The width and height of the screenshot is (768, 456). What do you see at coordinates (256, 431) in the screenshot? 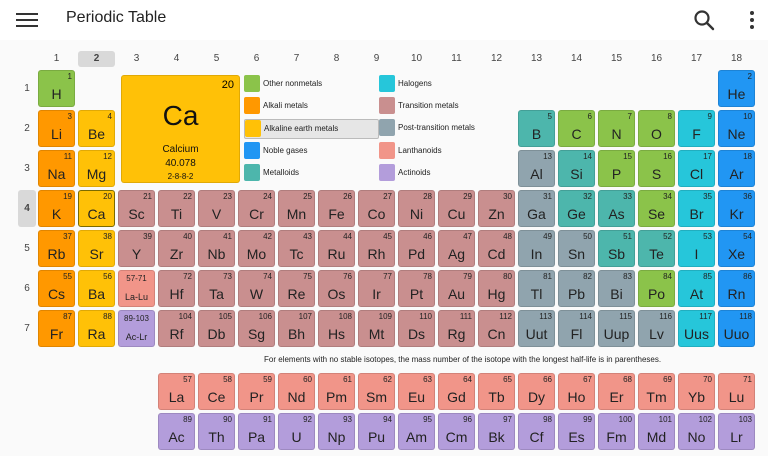
I see `element-pa: 91 Pa` at bounding box center [256, 431].